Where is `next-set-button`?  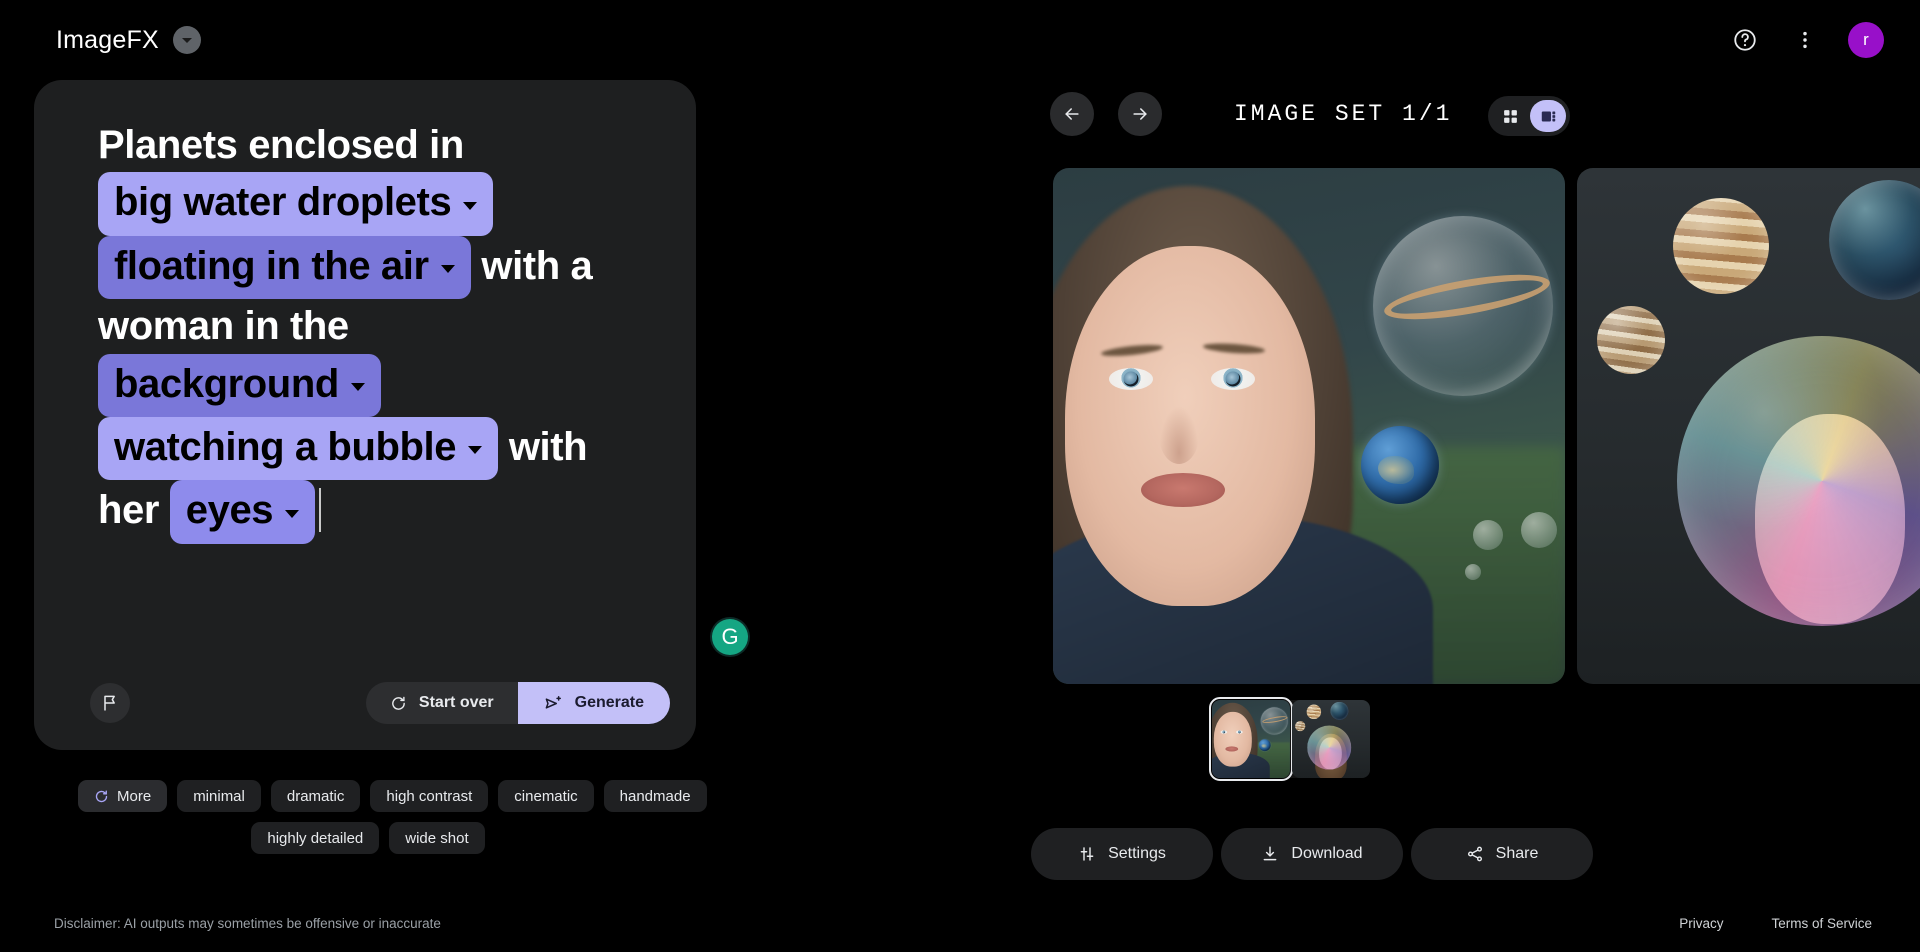 next-set-button is located at coordinates (1140, 114).